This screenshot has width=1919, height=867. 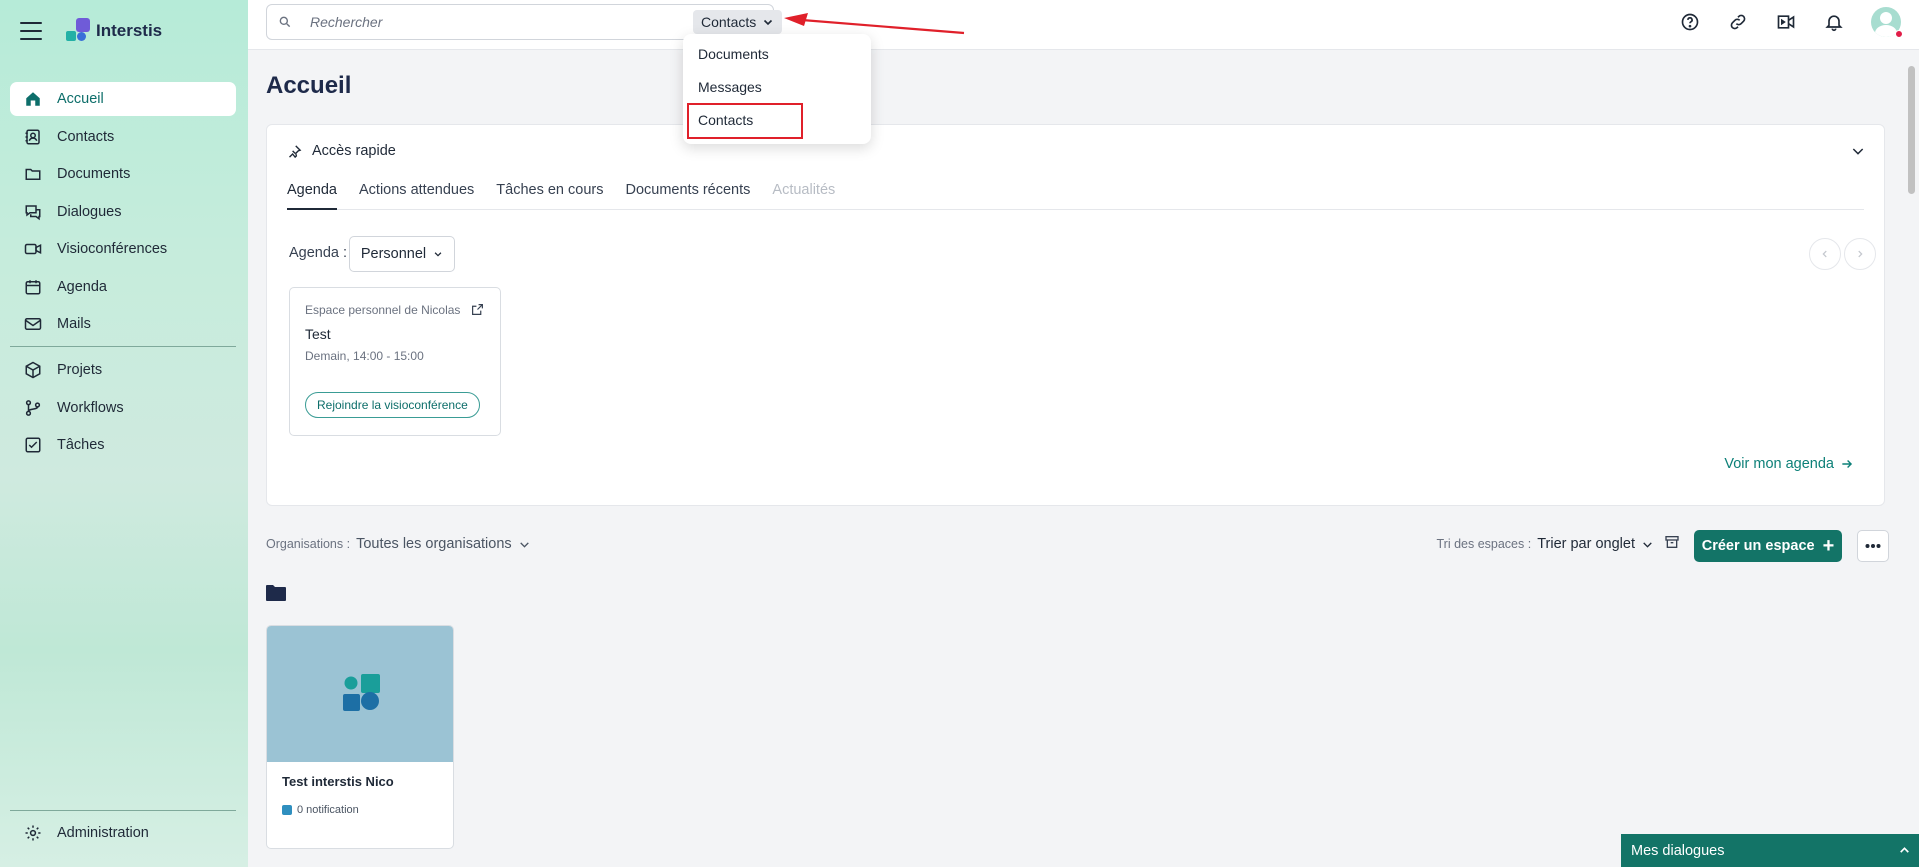 What do you see at coordinates (33, 174) in the screenshot?
I see `folder-icon` at bounding box center [33, 174].